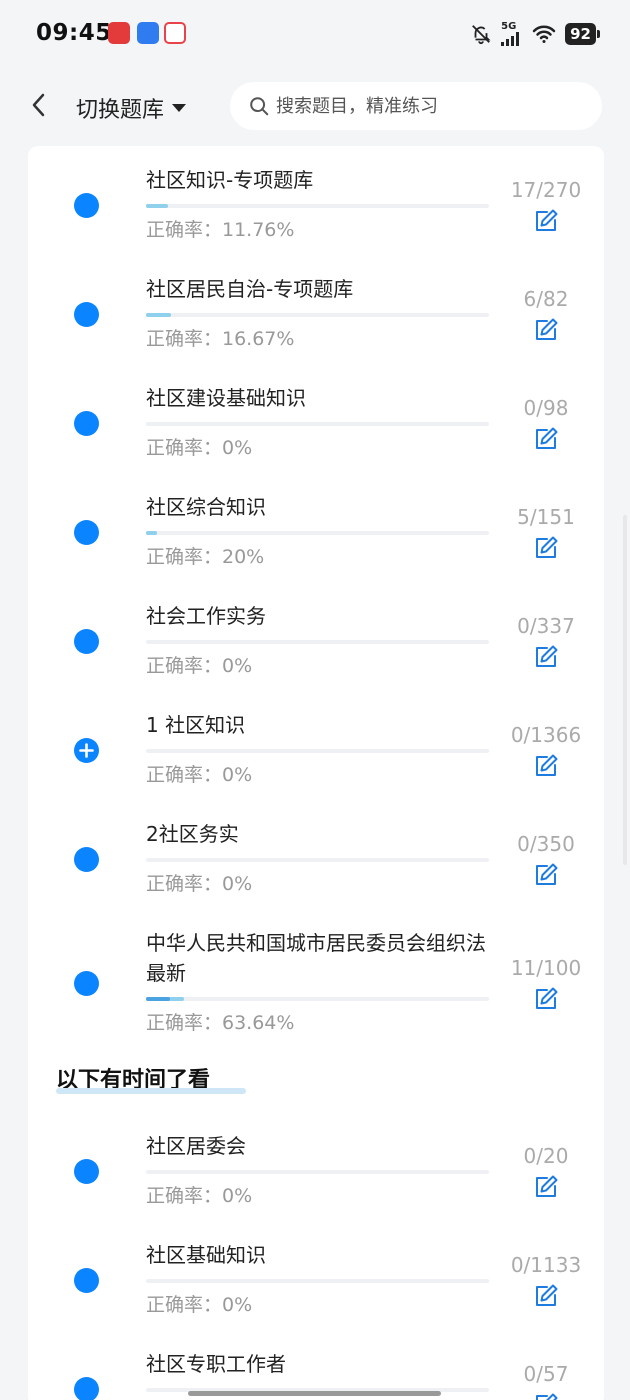  Describe the element at coordinates (206, 616) in the screenshot. I see `item-title: 社会工作实务` at that location.